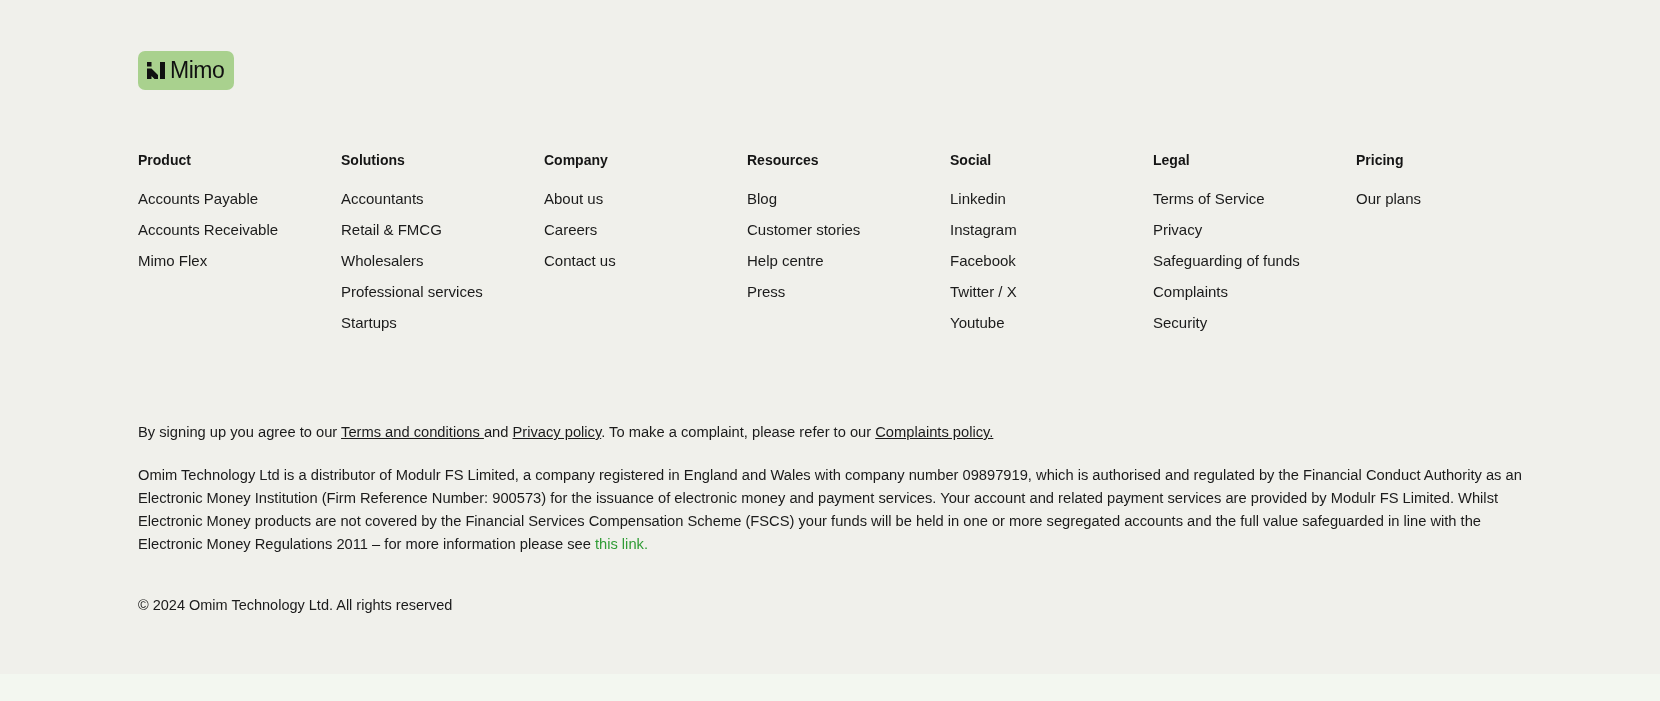  Describe the element at coordinates (296, 605) in the screenshot. I see `copyright-text: © 2024 Omim Technology Ltd. All rights reserved` at that location.